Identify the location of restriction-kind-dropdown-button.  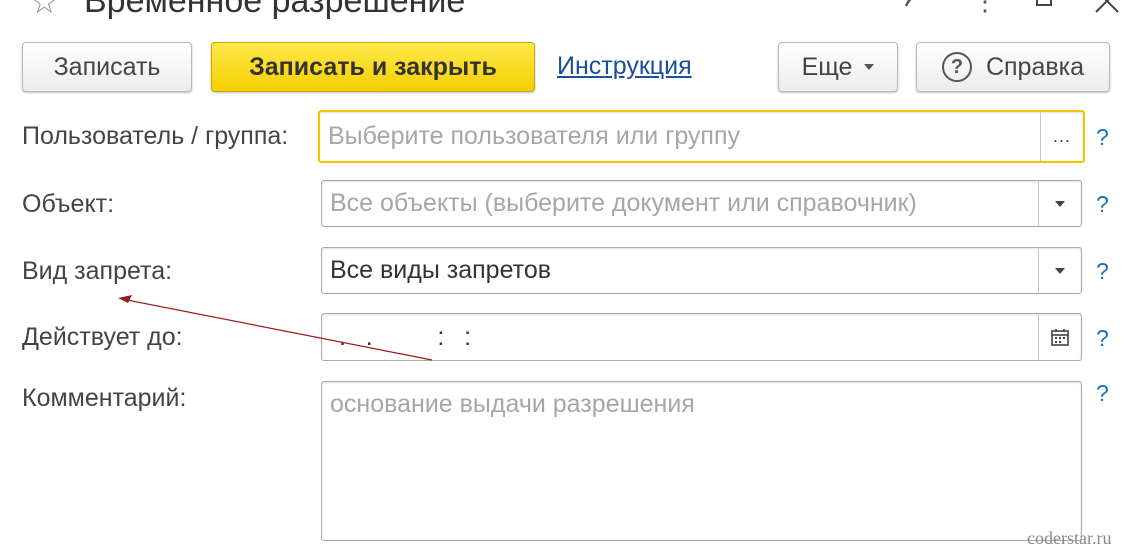
(1059, 270).